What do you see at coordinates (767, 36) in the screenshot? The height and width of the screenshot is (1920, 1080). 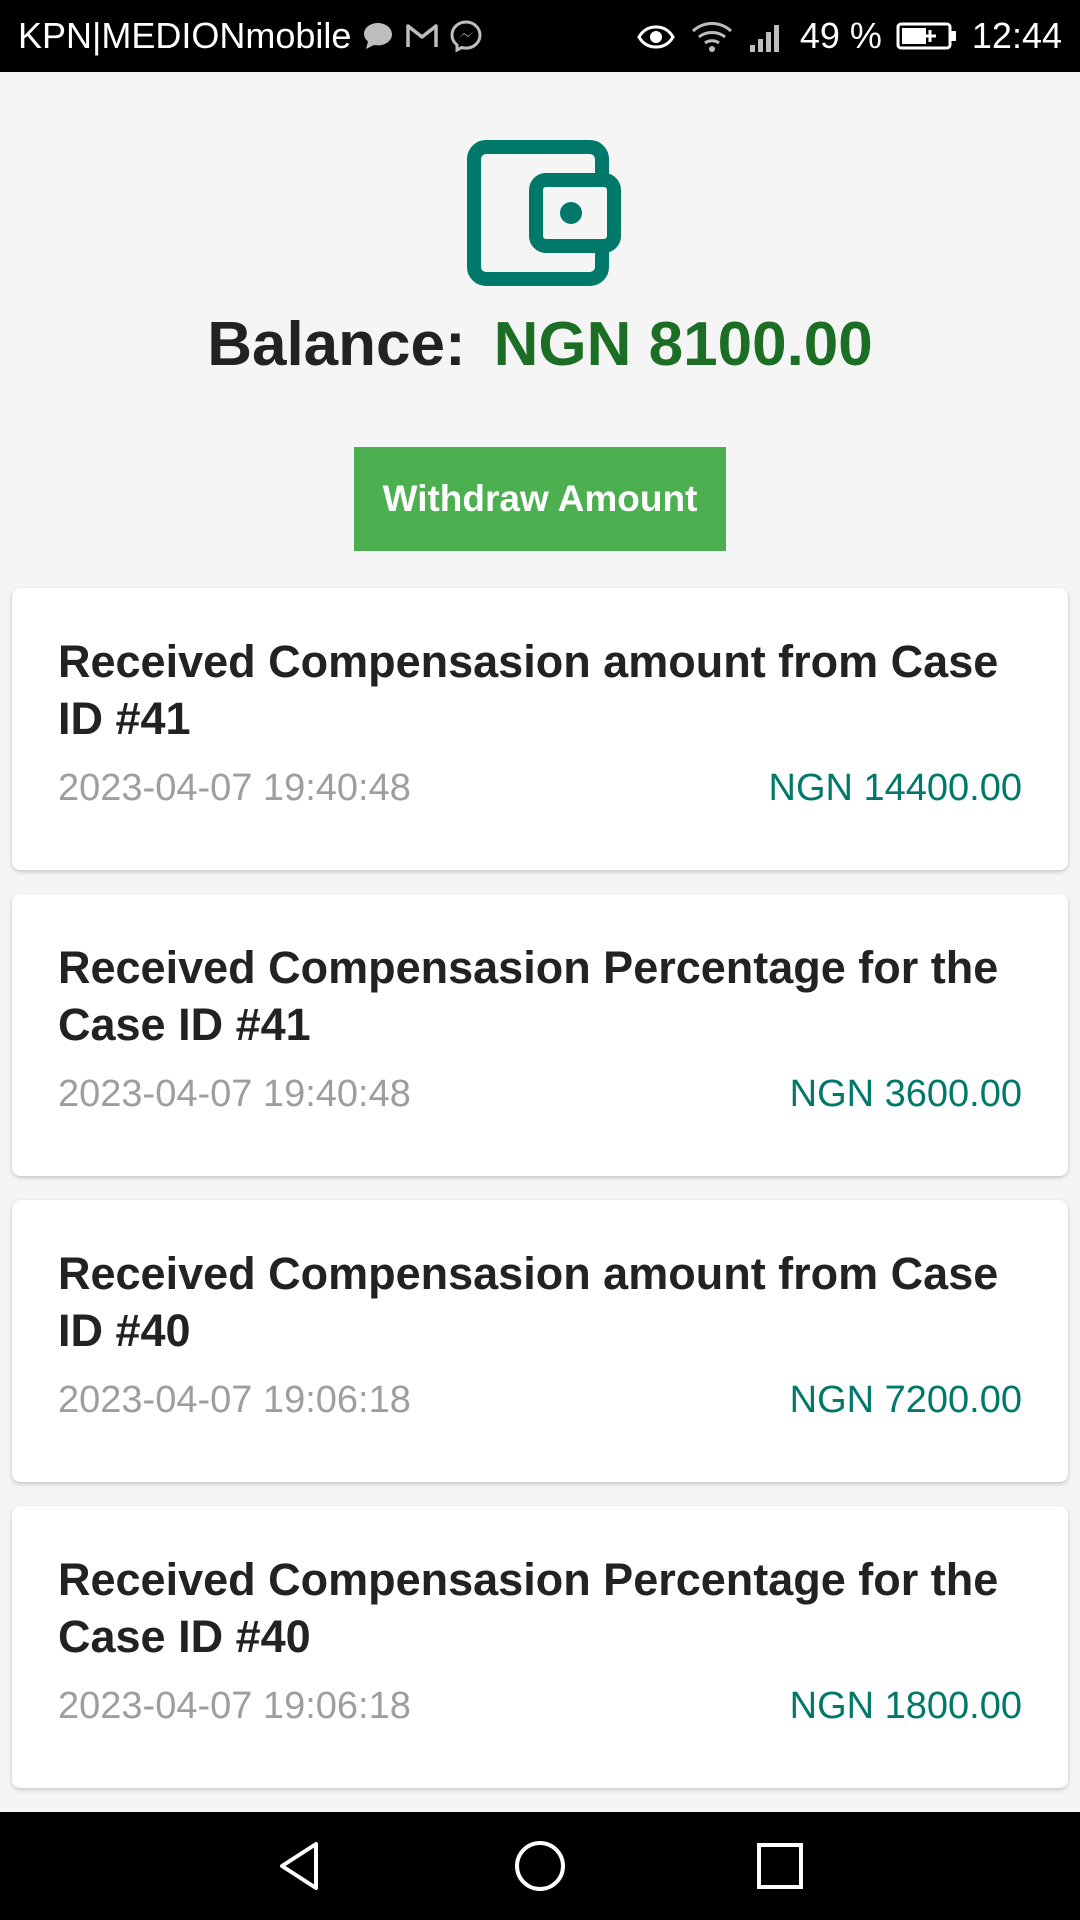 I see `signal-icon` at bounding box center [767, 36].